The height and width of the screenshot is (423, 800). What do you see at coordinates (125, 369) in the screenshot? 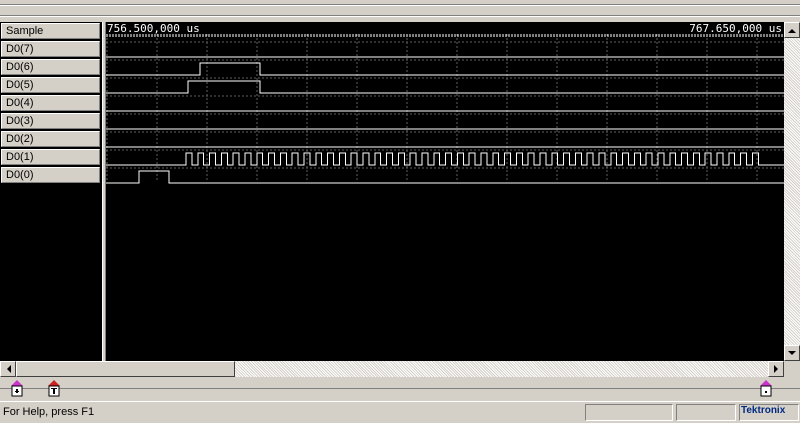
I see `horizontal-scroll-thumb` at bounding box center [125, 369].